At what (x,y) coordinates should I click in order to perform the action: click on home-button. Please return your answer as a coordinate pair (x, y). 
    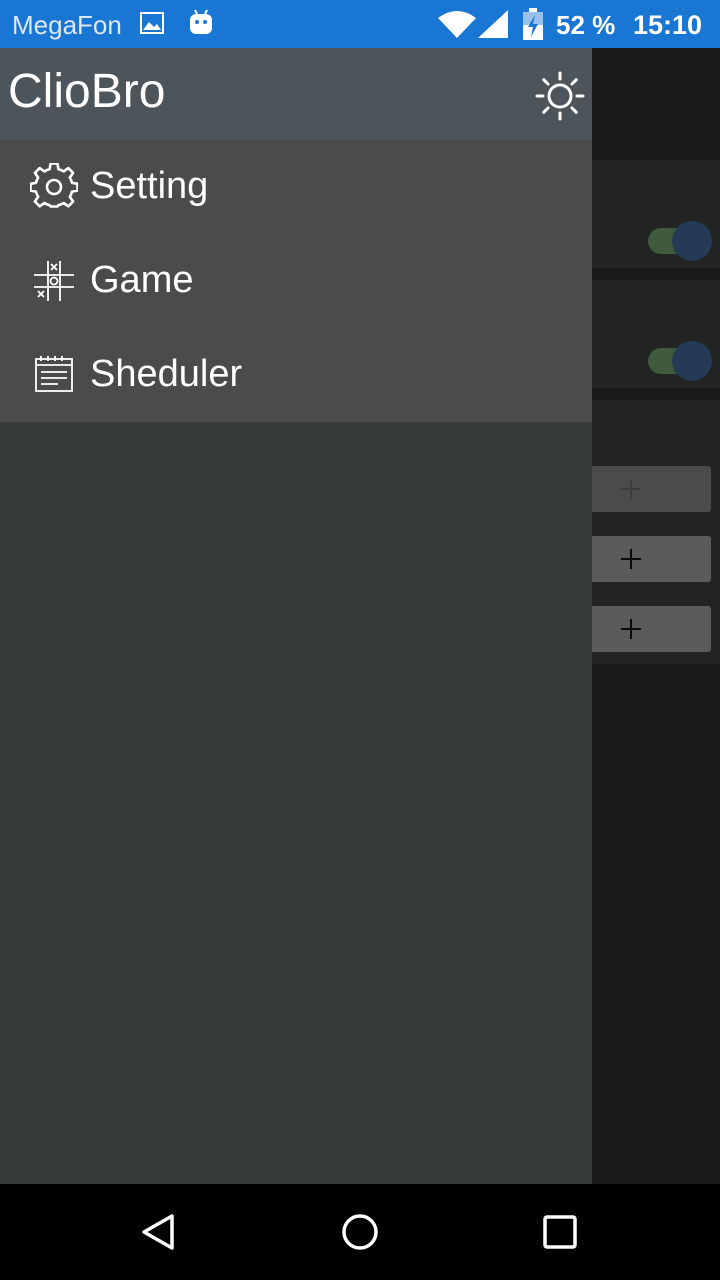
    Looking at the image, I should click on (360, 1232).